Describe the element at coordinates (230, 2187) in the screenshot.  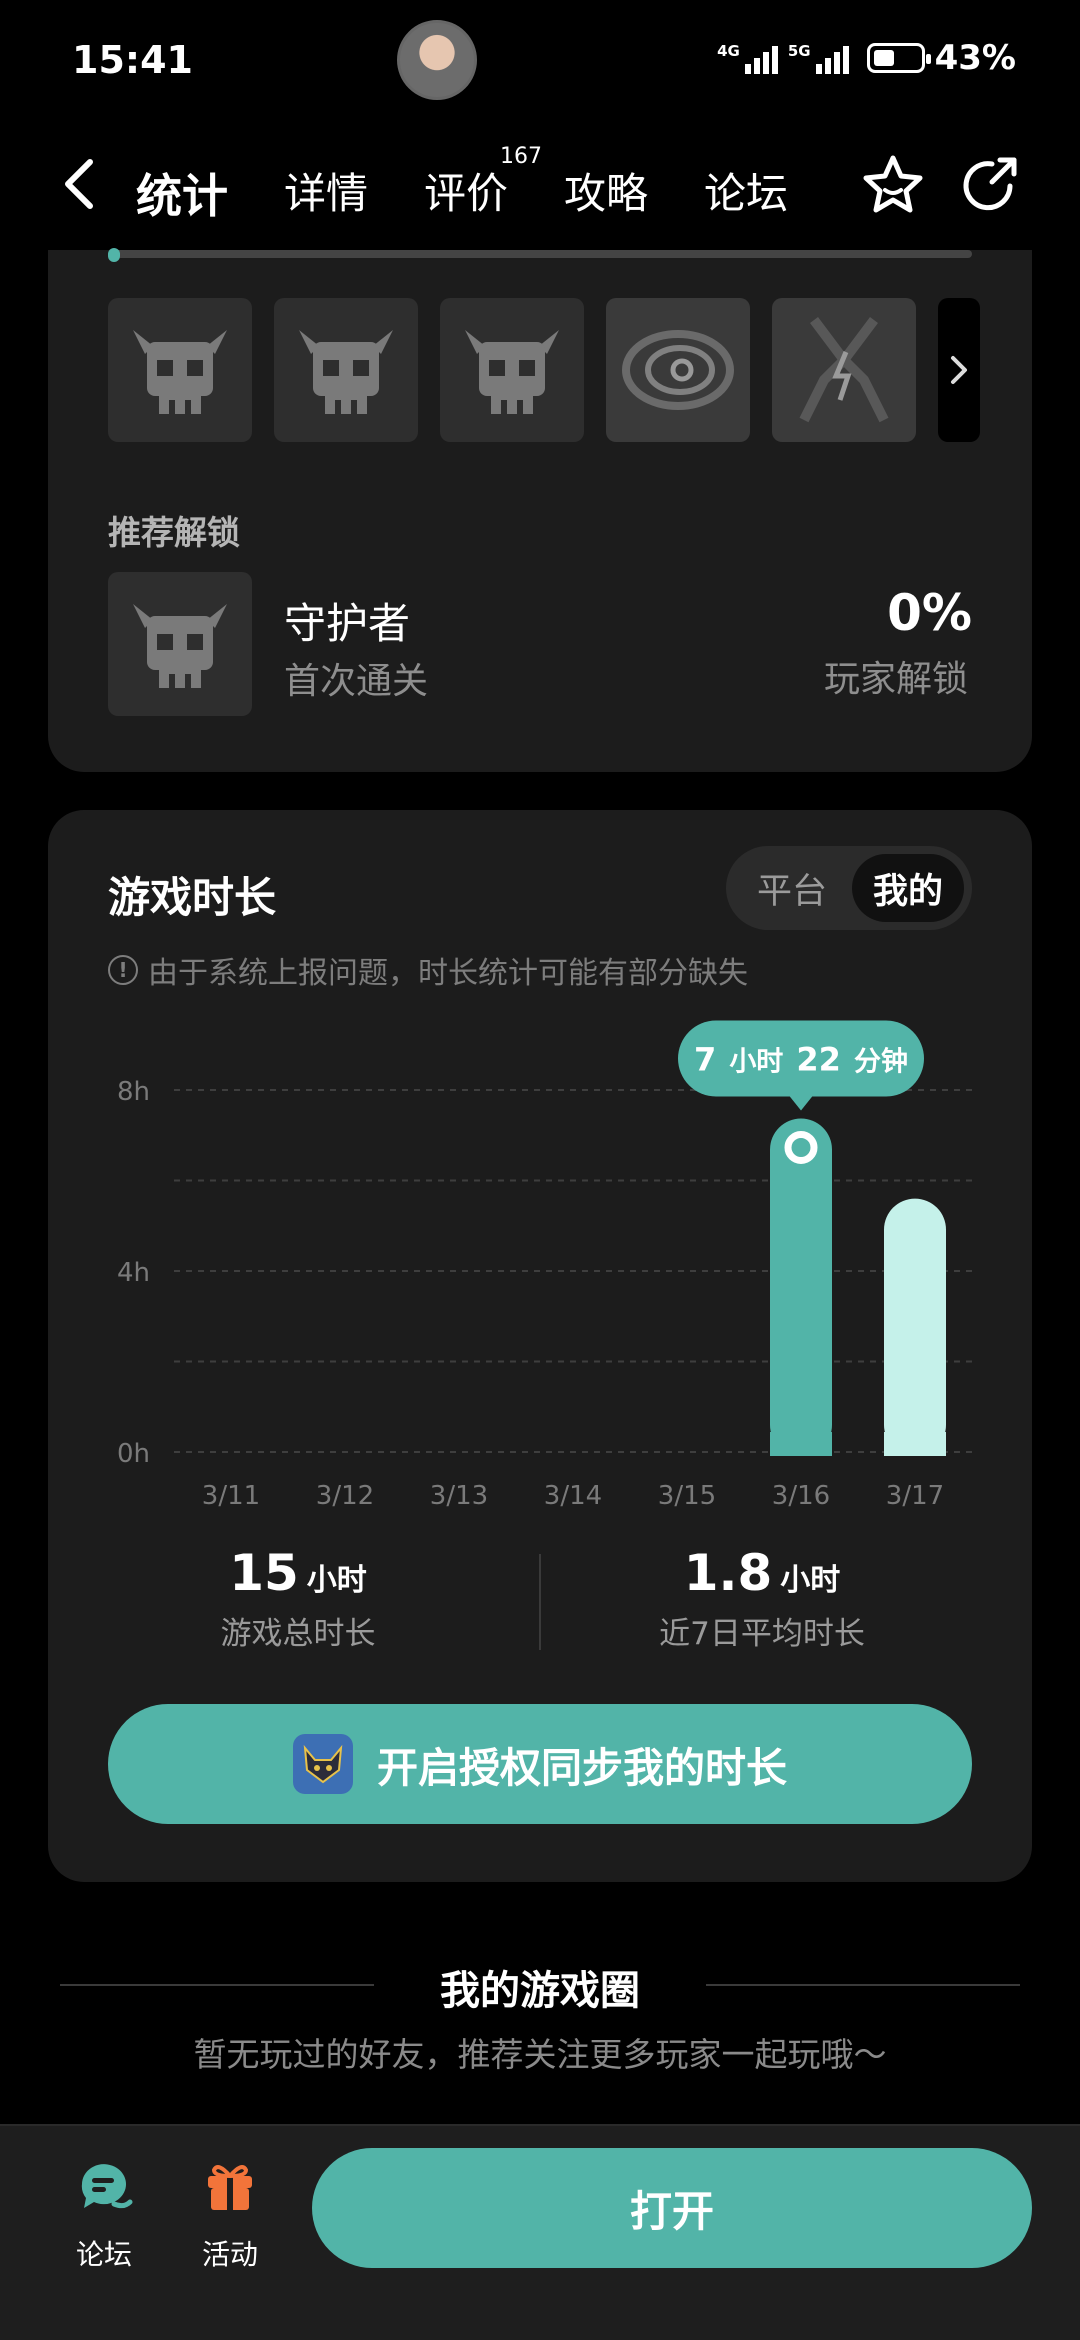
I see `gift-icon` at that location.